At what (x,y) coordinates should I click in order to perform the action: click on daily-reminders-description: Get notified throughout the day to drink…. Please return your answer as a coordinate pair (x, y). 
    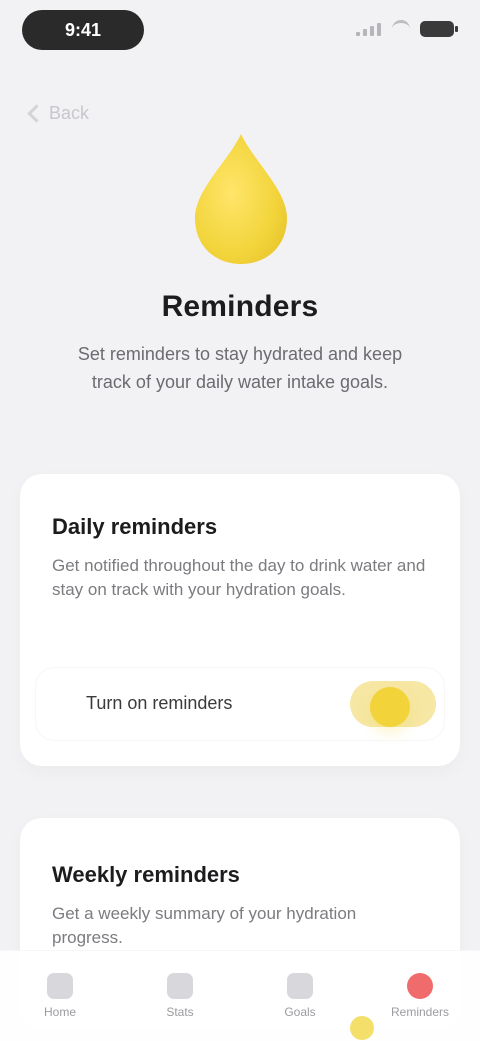
    Looking at the image, I should click on (239, 577).